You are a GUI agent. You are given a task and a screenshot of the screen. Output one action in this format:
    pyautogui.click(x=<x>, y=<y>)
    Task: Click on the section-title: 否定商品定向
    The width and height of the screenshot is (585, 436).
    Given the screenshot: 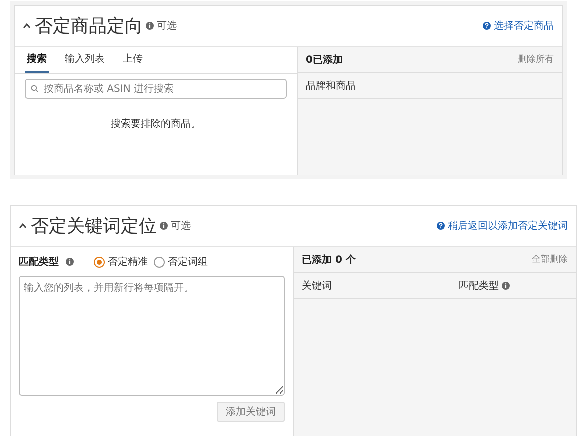 What is the action you would take?
    pyautogui.click(x=89, y=26)
    